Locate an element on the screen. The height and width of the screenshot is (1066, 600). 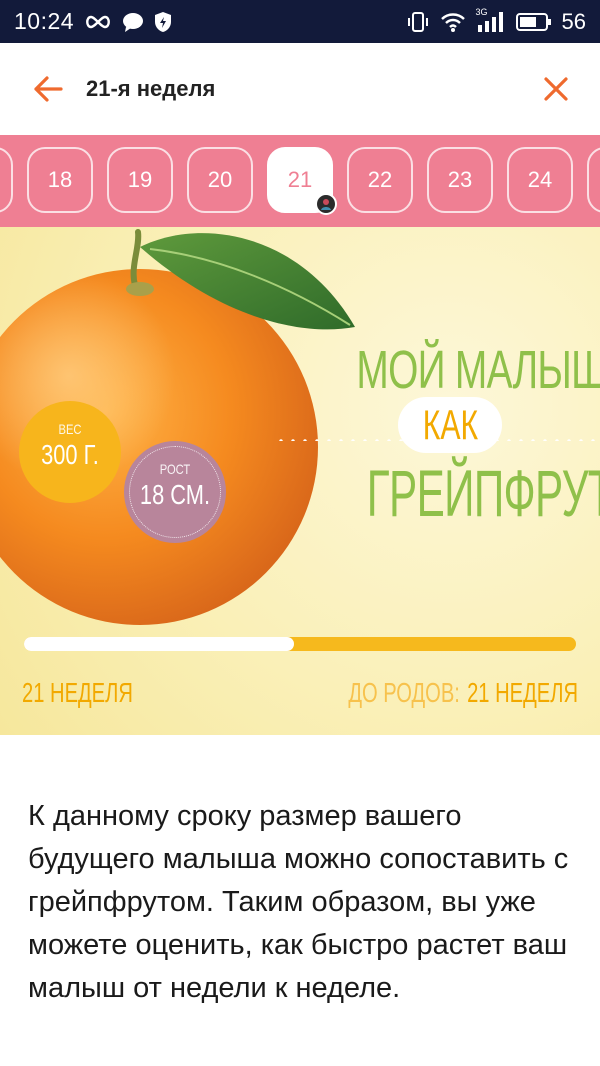
shield-icon is located at coordinates (163, 22).